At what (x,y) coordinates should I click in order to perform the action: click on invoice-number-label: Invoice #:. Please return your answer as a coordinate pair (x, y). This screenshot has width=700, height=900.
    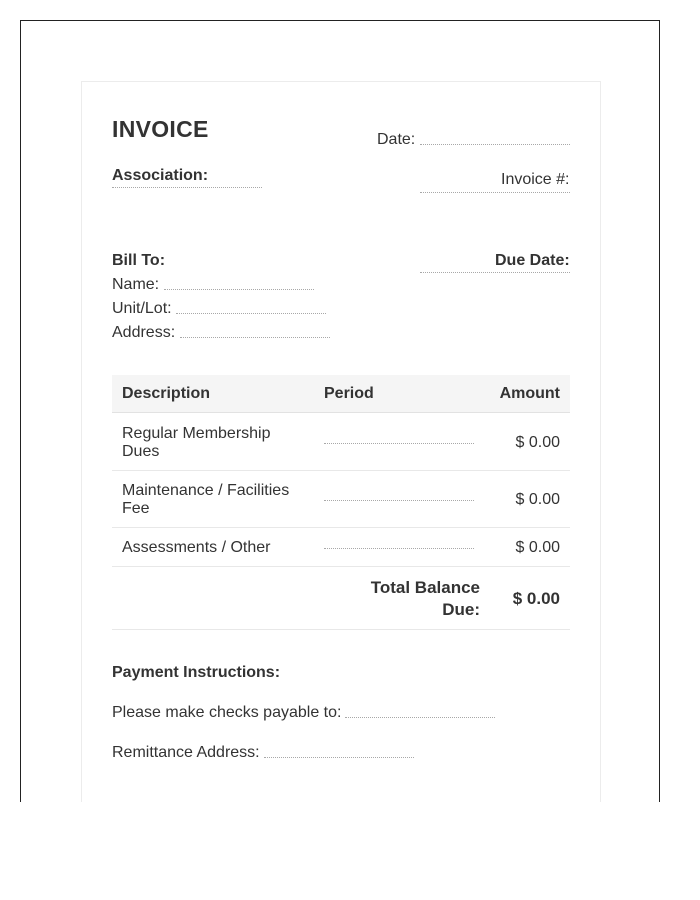
    Looking at the image, I should click on (535, 179).